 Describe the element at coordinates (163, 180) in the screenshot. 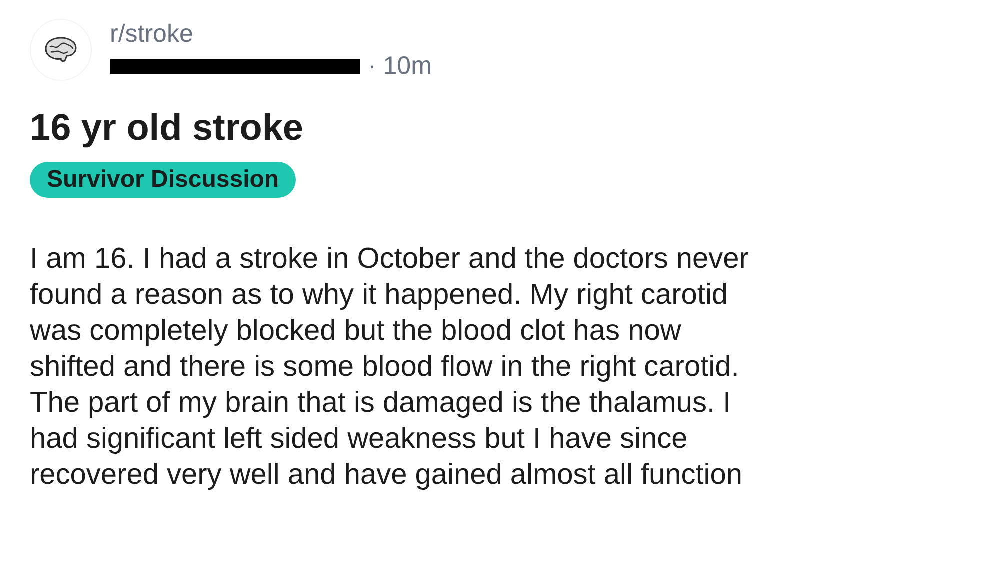

I see `flair-tag: Survivor Discussion` at that location.